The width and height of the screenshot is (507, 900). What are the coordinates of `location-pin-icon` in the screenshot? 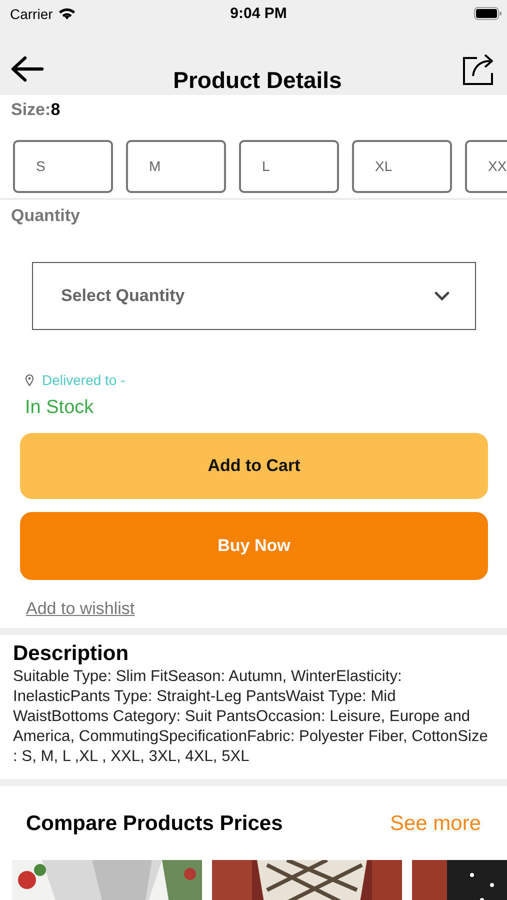 It's located at (29, 380).